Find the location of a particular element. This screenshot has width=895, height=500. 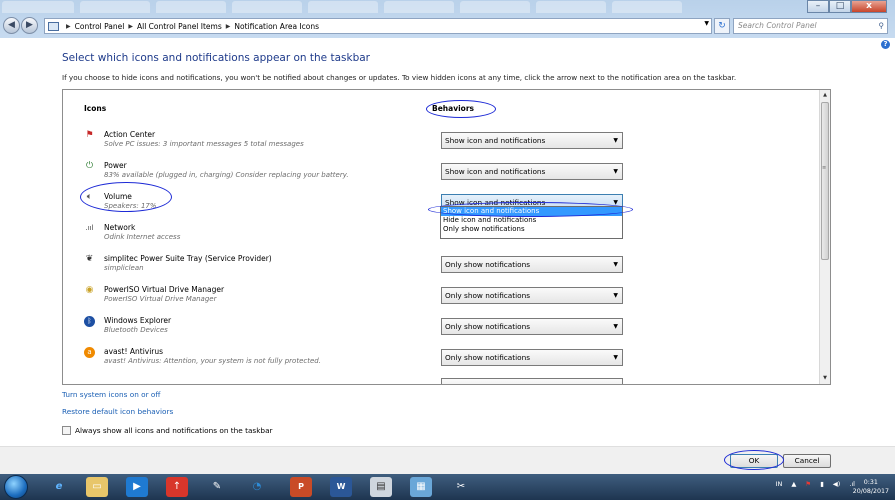

item-name: PowerISO Virtual Drive Manager is located at coordinates (164, 289).